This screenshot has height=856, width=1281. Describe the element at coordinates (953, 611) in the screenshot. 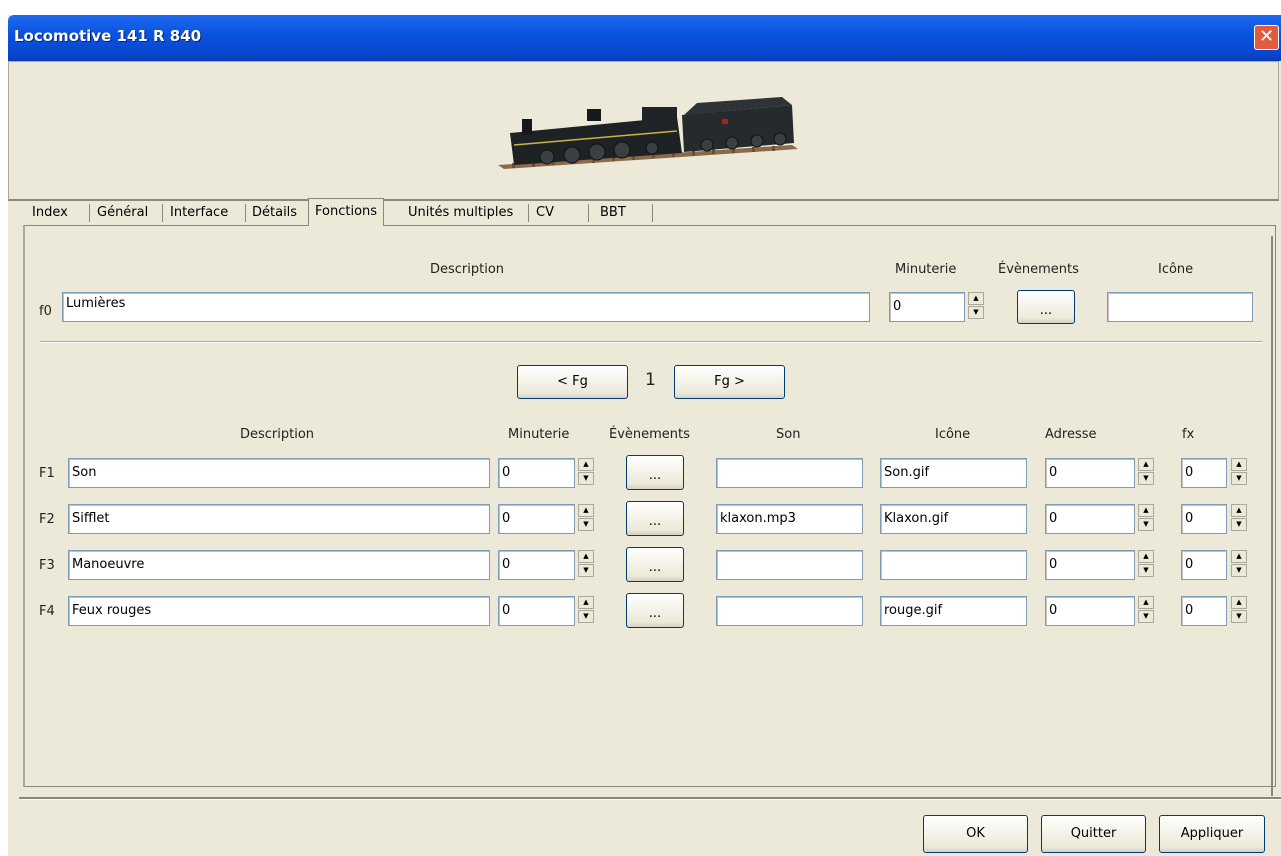

I see `function-icon-field: rouge.gif` at that location.